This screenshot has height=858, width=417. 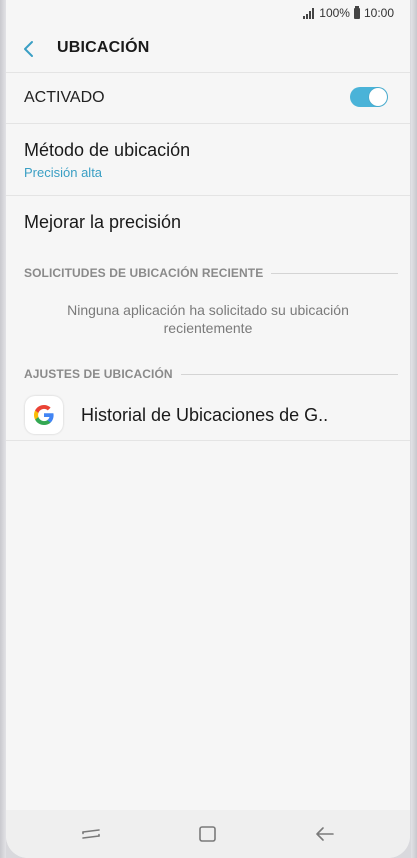 What do you see at coordinates (378, 97) in the screenshot?
I see `toggle-knob` at bounding box center [378, 97].